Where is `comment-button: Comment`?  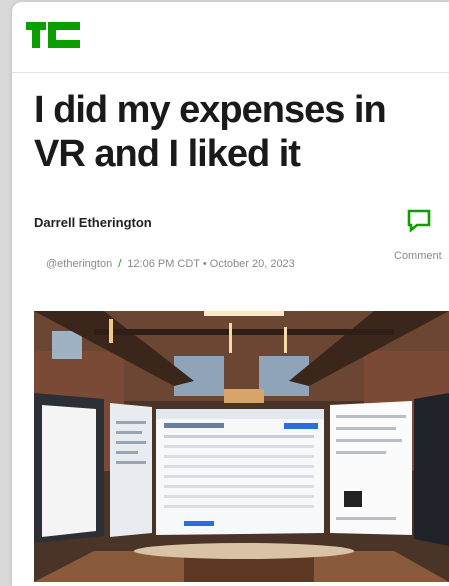
comment-button: Comment is located at coordinates (419, 238).